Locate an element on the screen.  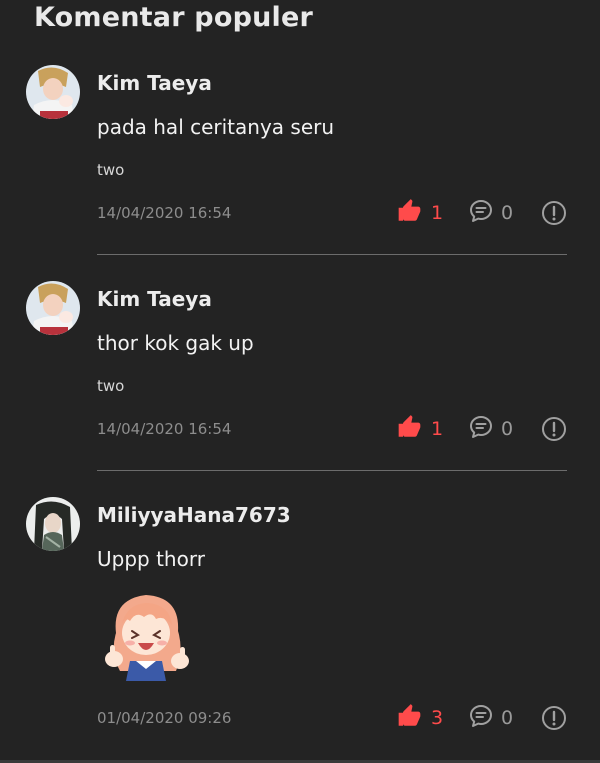
comment-timestamp: 01/04/2020 09:26 is located at coordinates (164, 718).